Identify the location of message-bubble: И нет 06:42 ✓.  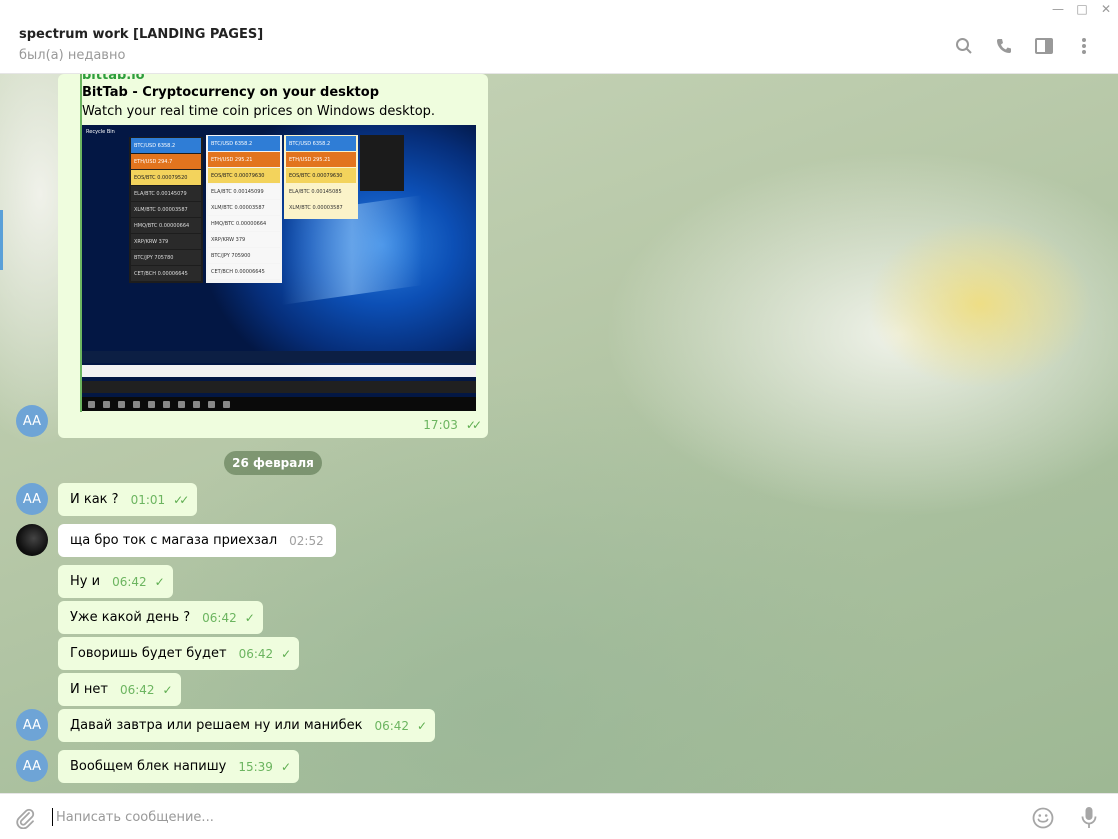
(119, 689).